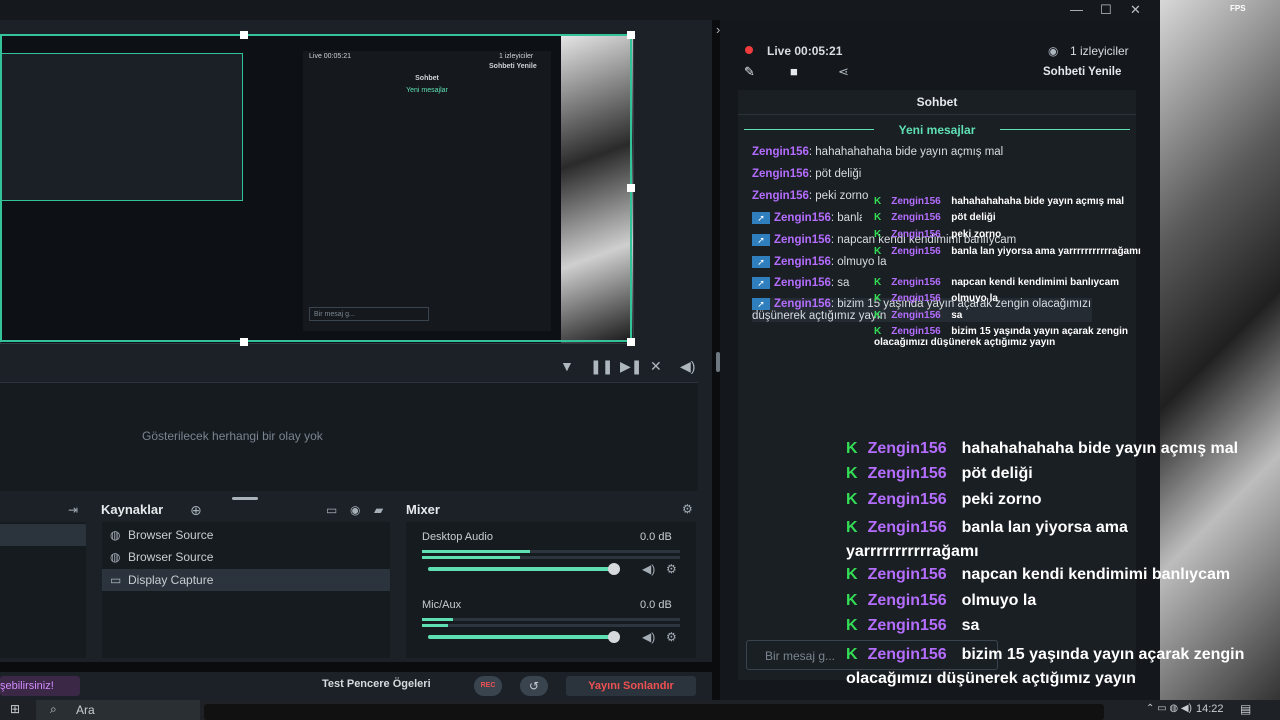 The height and width of the screenshot is (720, 1280). What do you see at coordinates (1210, 709) in the screenshot?
I see `clock: 14:22` at bounding box center [1210, 709].